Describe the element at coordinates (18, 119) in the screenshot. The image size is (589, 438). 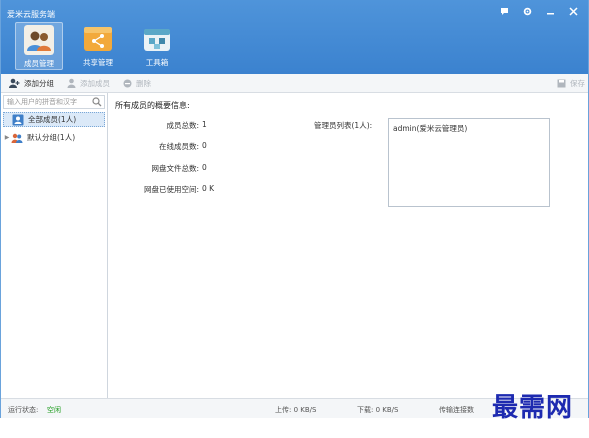
I see `contact-card-icon` at that location.